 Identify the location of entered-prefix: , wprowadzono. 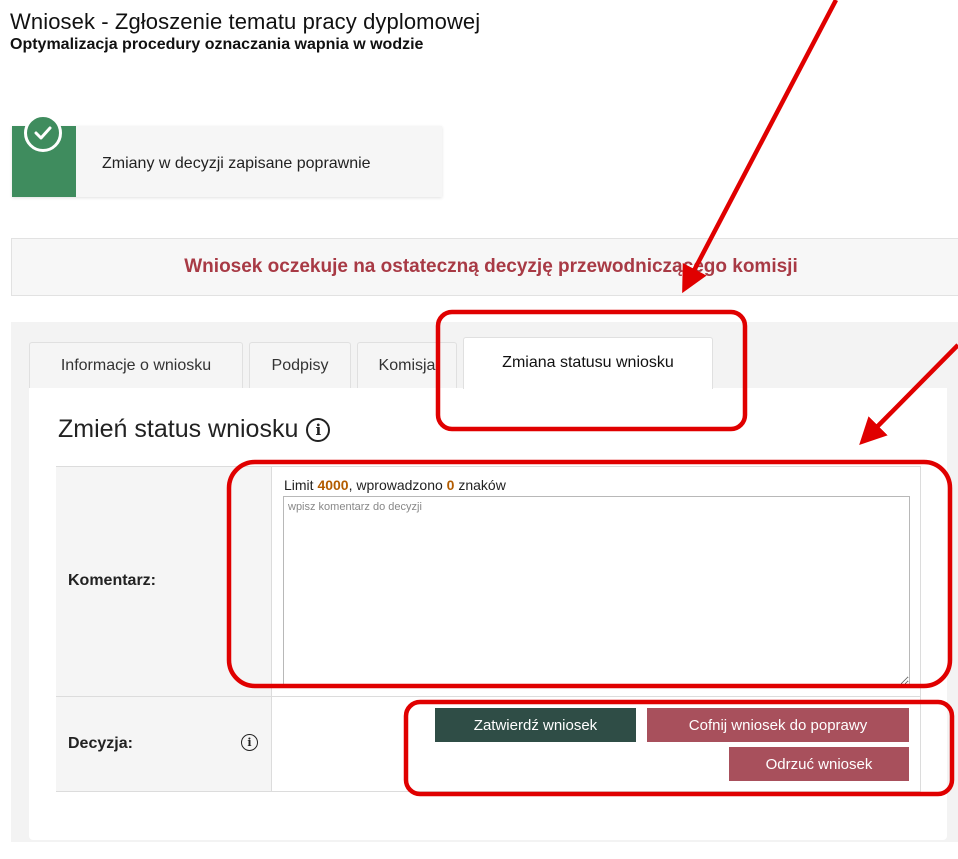
(395, 485).